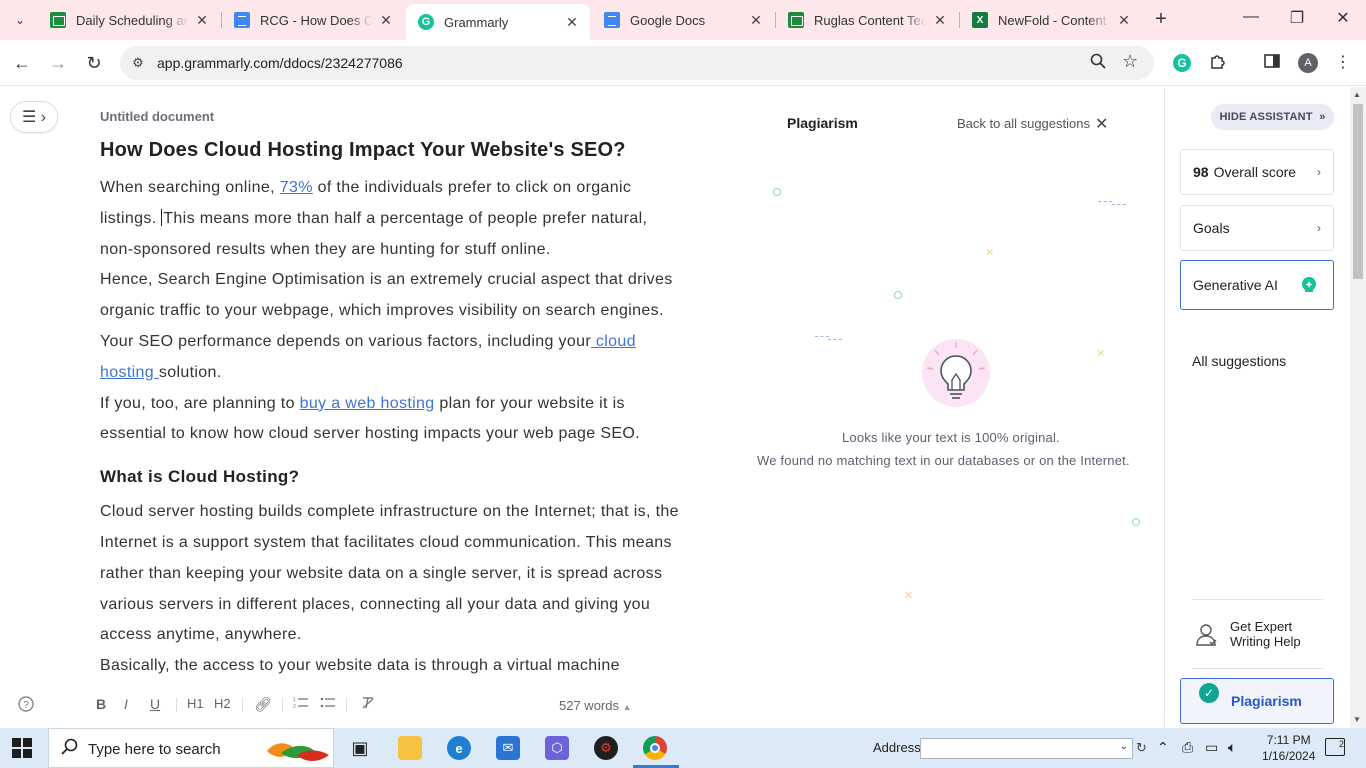 The image size is (1366, 768). Describe the element at coordinates (22, 63) in the screenshot. I see `back-arrow-icon: ←` at that location.